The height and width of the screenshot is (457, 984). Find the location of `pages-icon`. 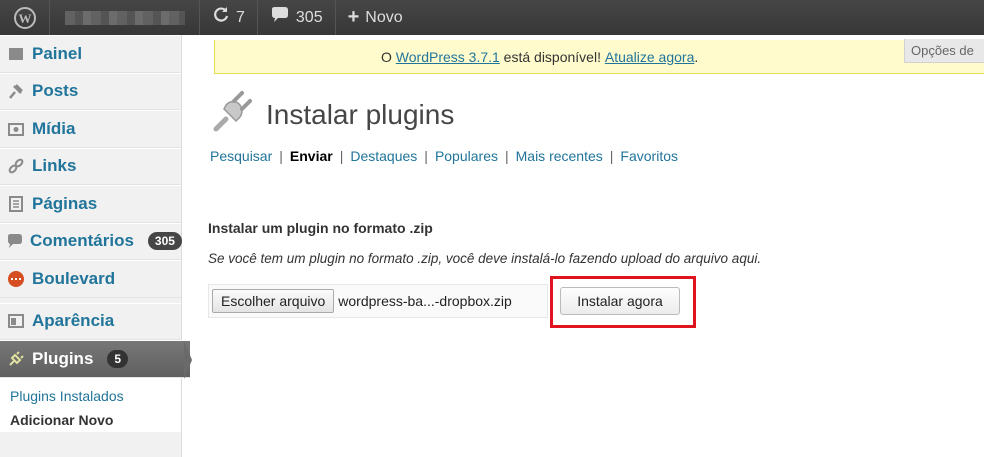

pages-icon is located at coordinates (16, 204).